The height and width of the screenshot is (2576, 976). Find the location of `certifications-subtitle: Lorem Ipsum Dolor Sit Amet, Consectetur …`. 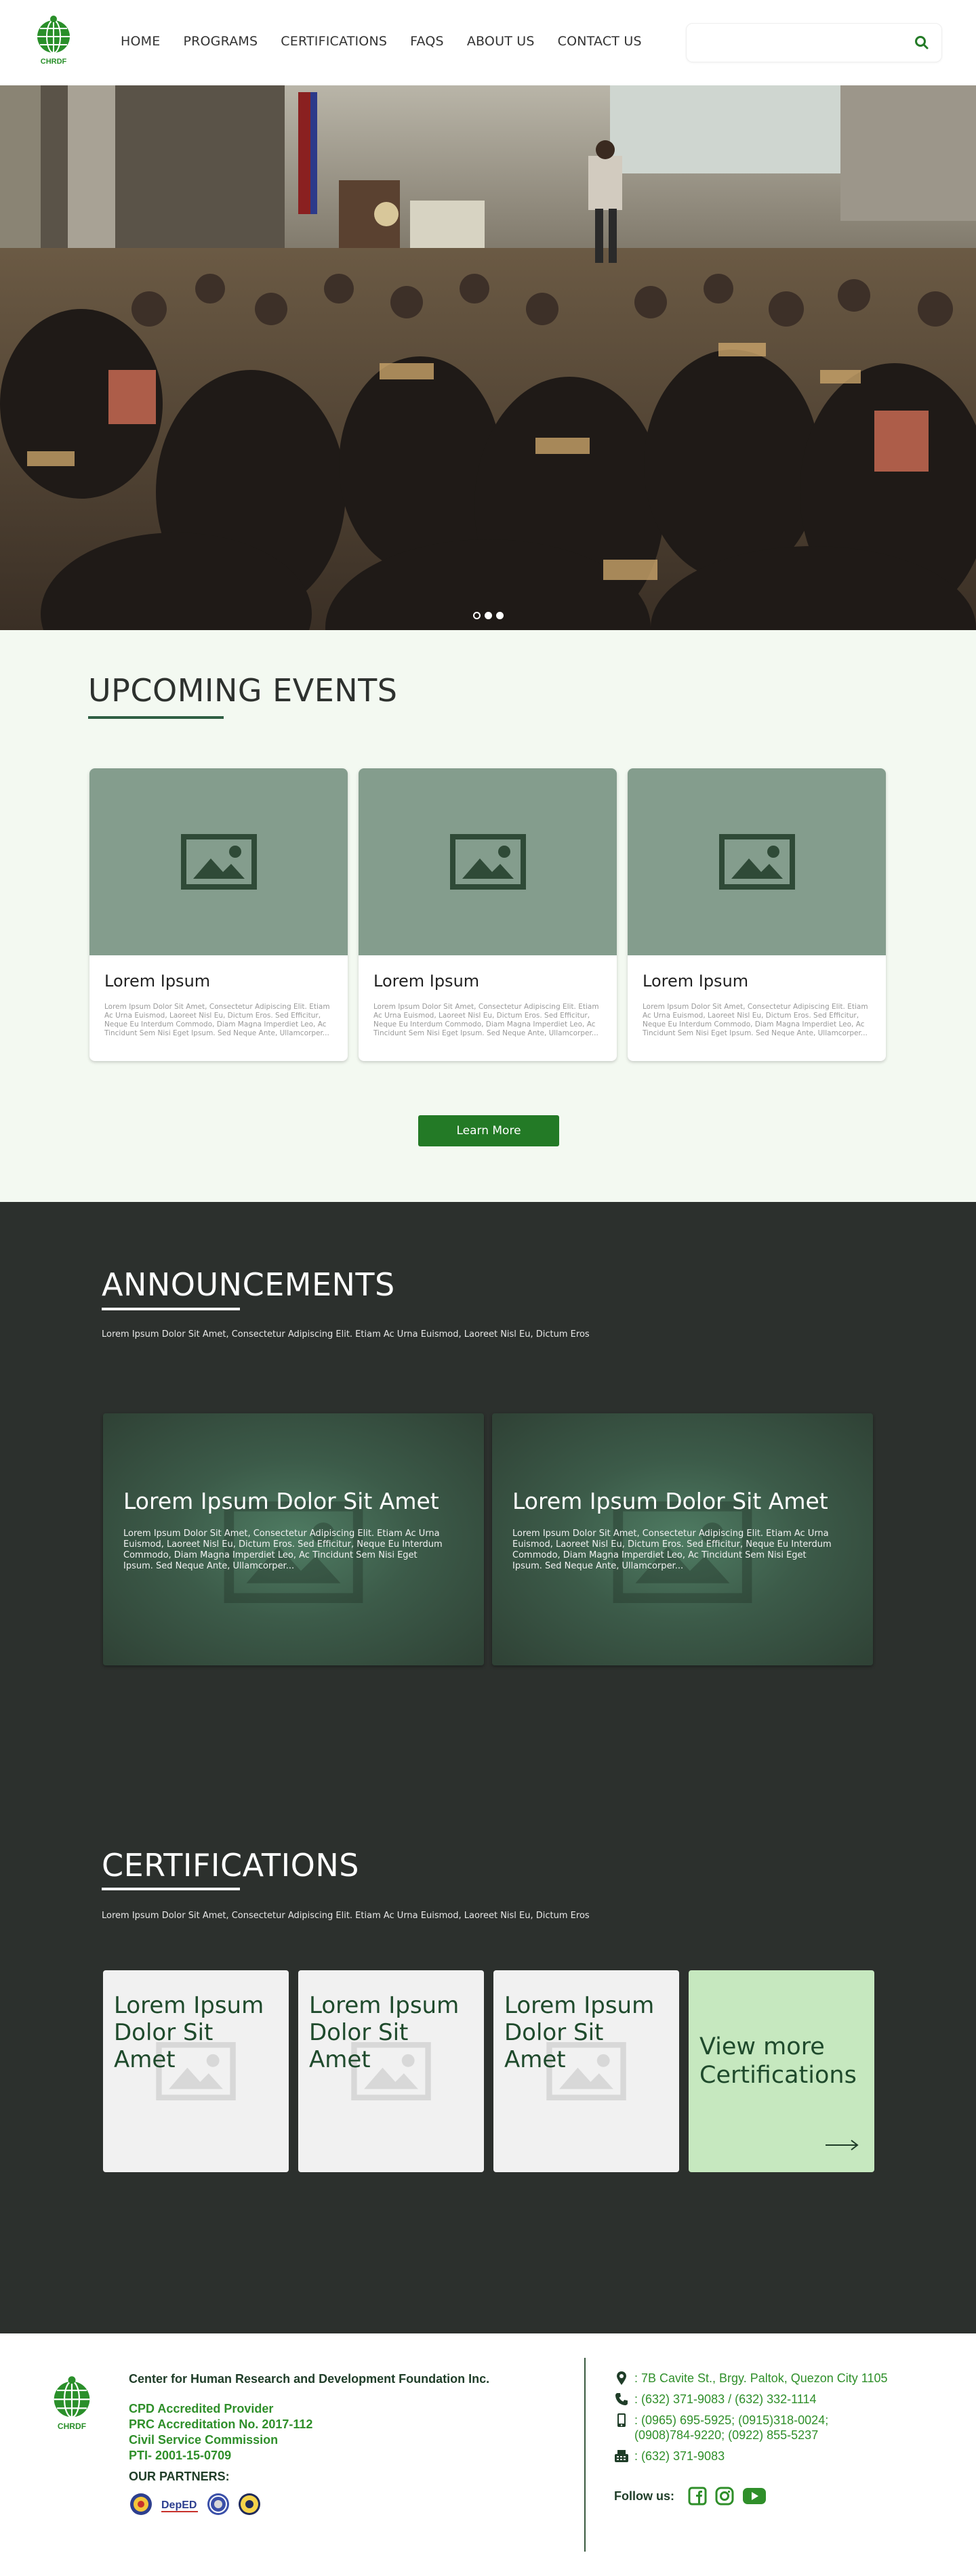

certifications-subtitle: Lorem Ipsum Dolor Sit Amet, Consectetur … is located at coordinates (346, 1916).